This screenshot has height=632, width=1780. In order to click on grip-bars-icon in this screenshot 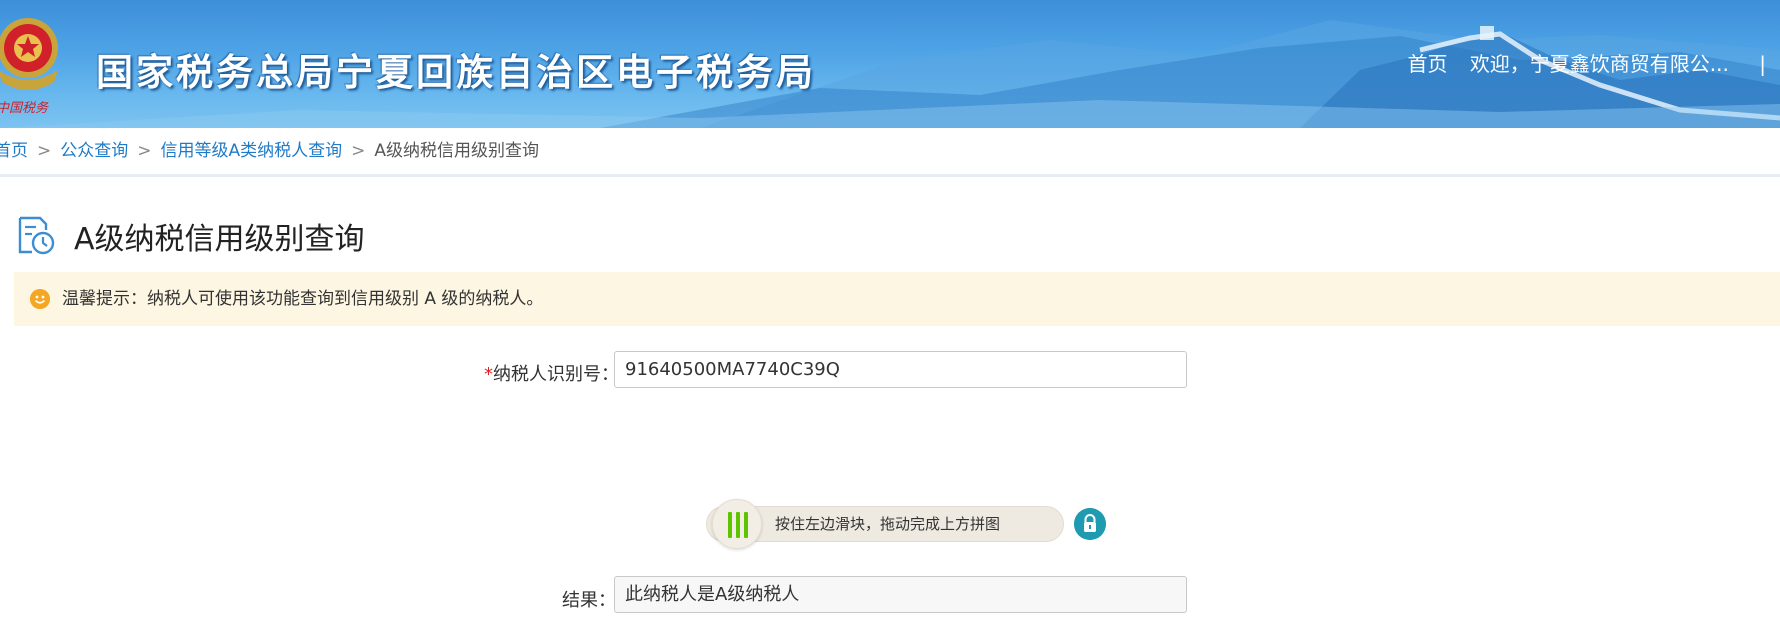, I will do `click(738, 525)`.